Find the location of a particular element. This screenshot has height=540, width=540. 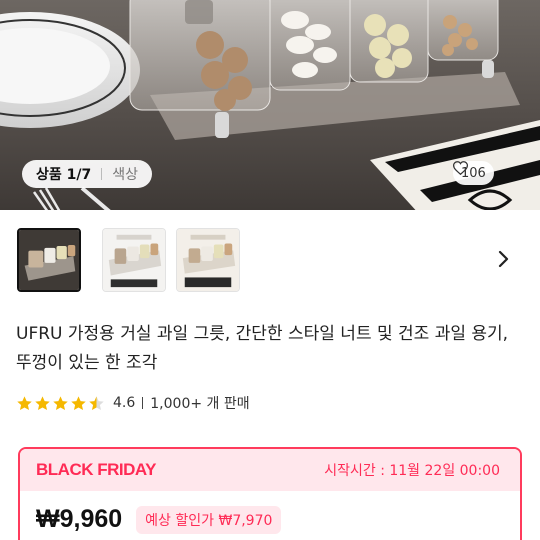

like-button: 106 is located at coordinates (473, 173).